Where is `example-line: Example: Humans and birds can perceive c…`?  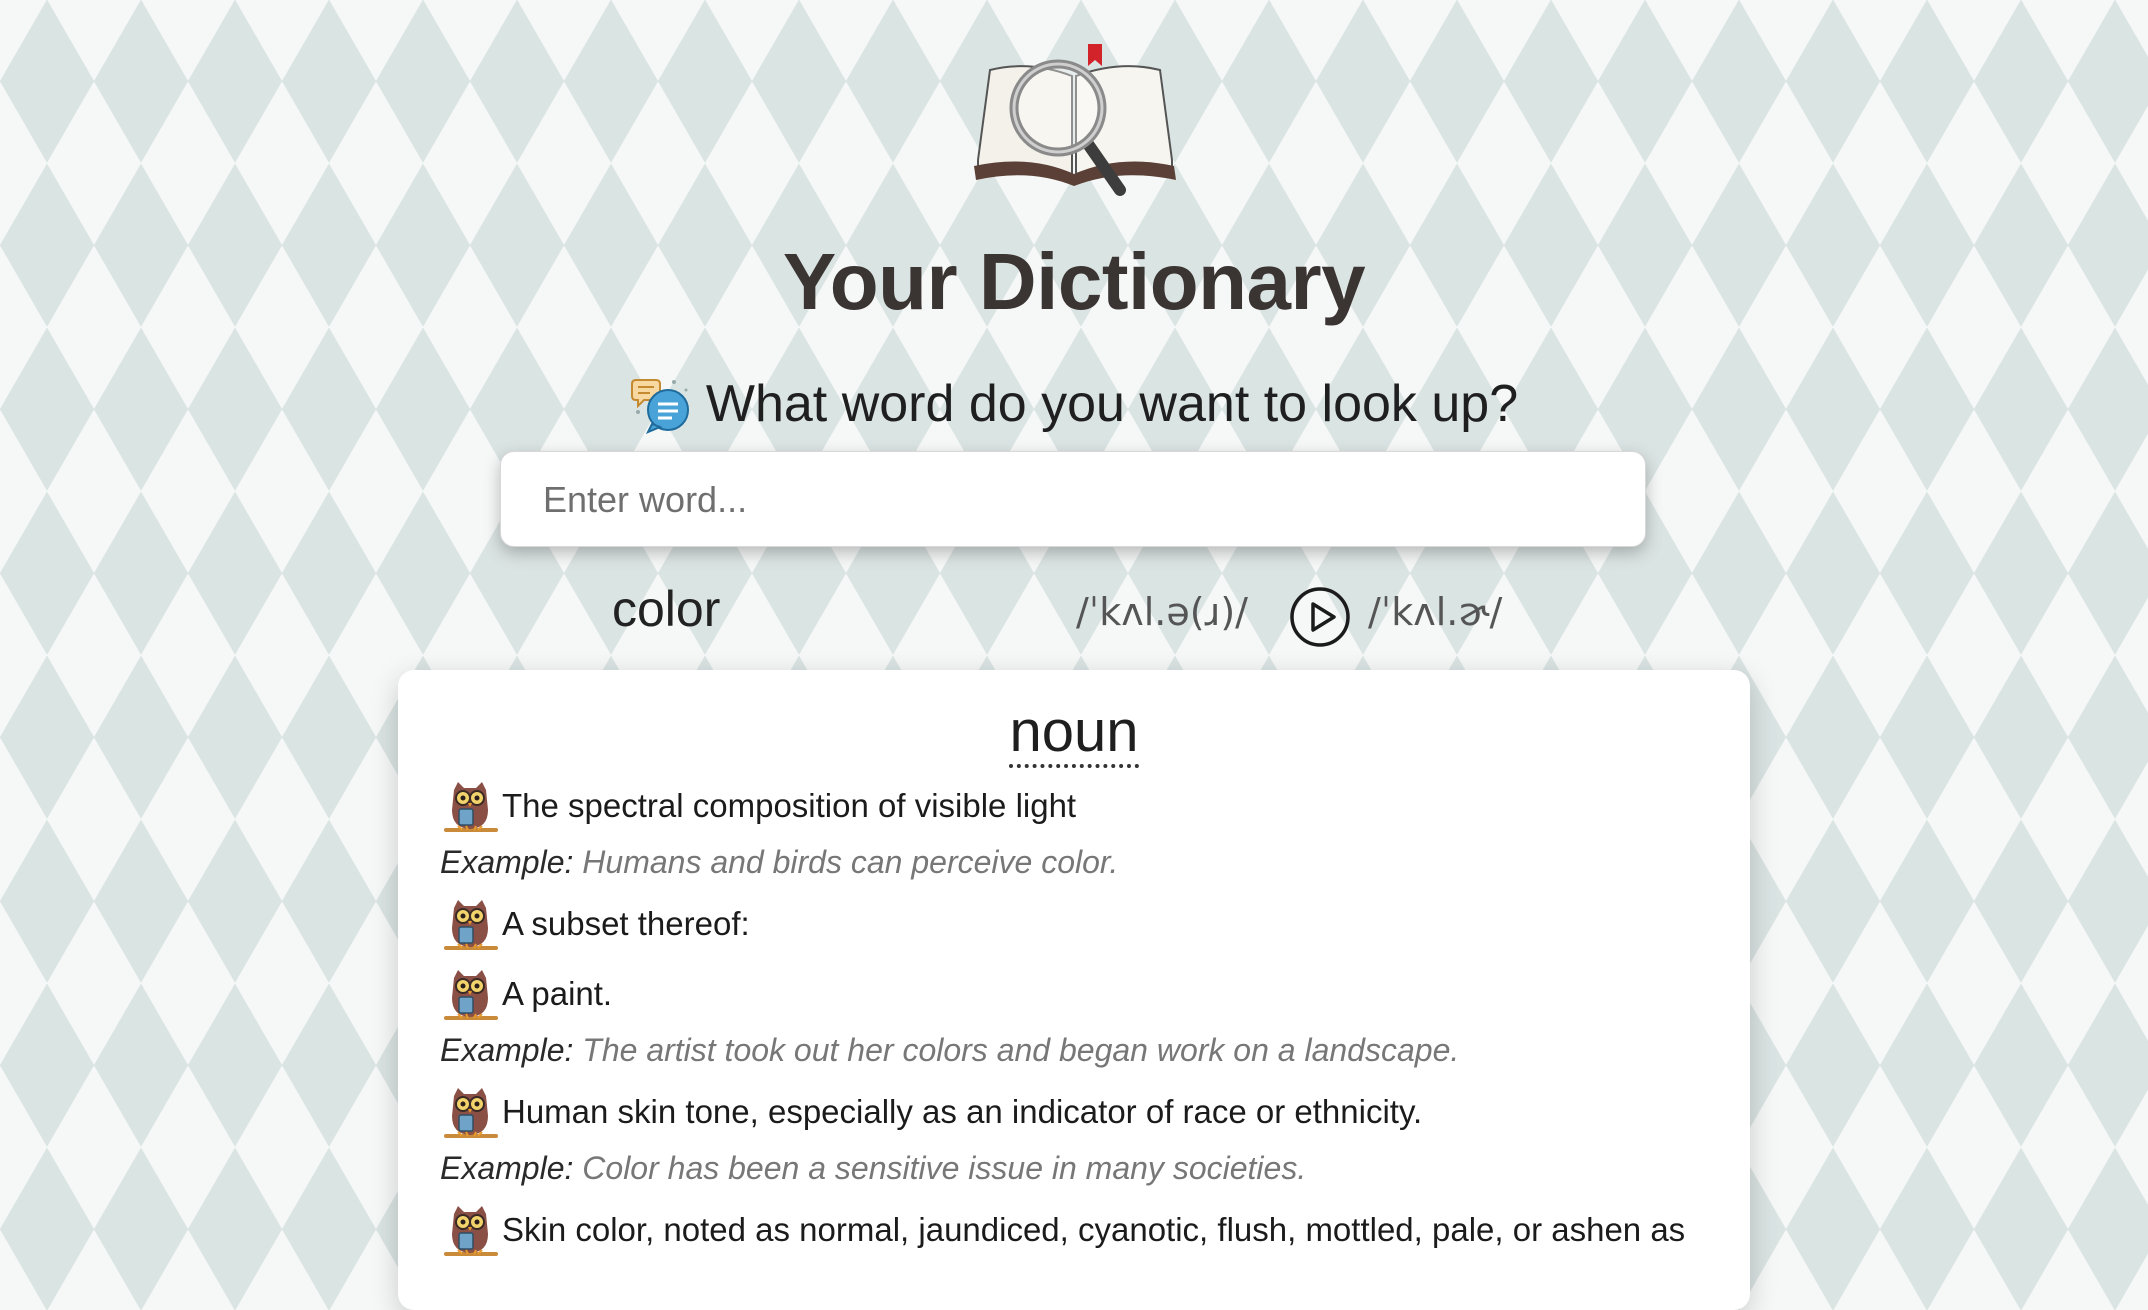
example-line: Example: Humans and birds can perceive c… is located at coordinates (1085, 862).